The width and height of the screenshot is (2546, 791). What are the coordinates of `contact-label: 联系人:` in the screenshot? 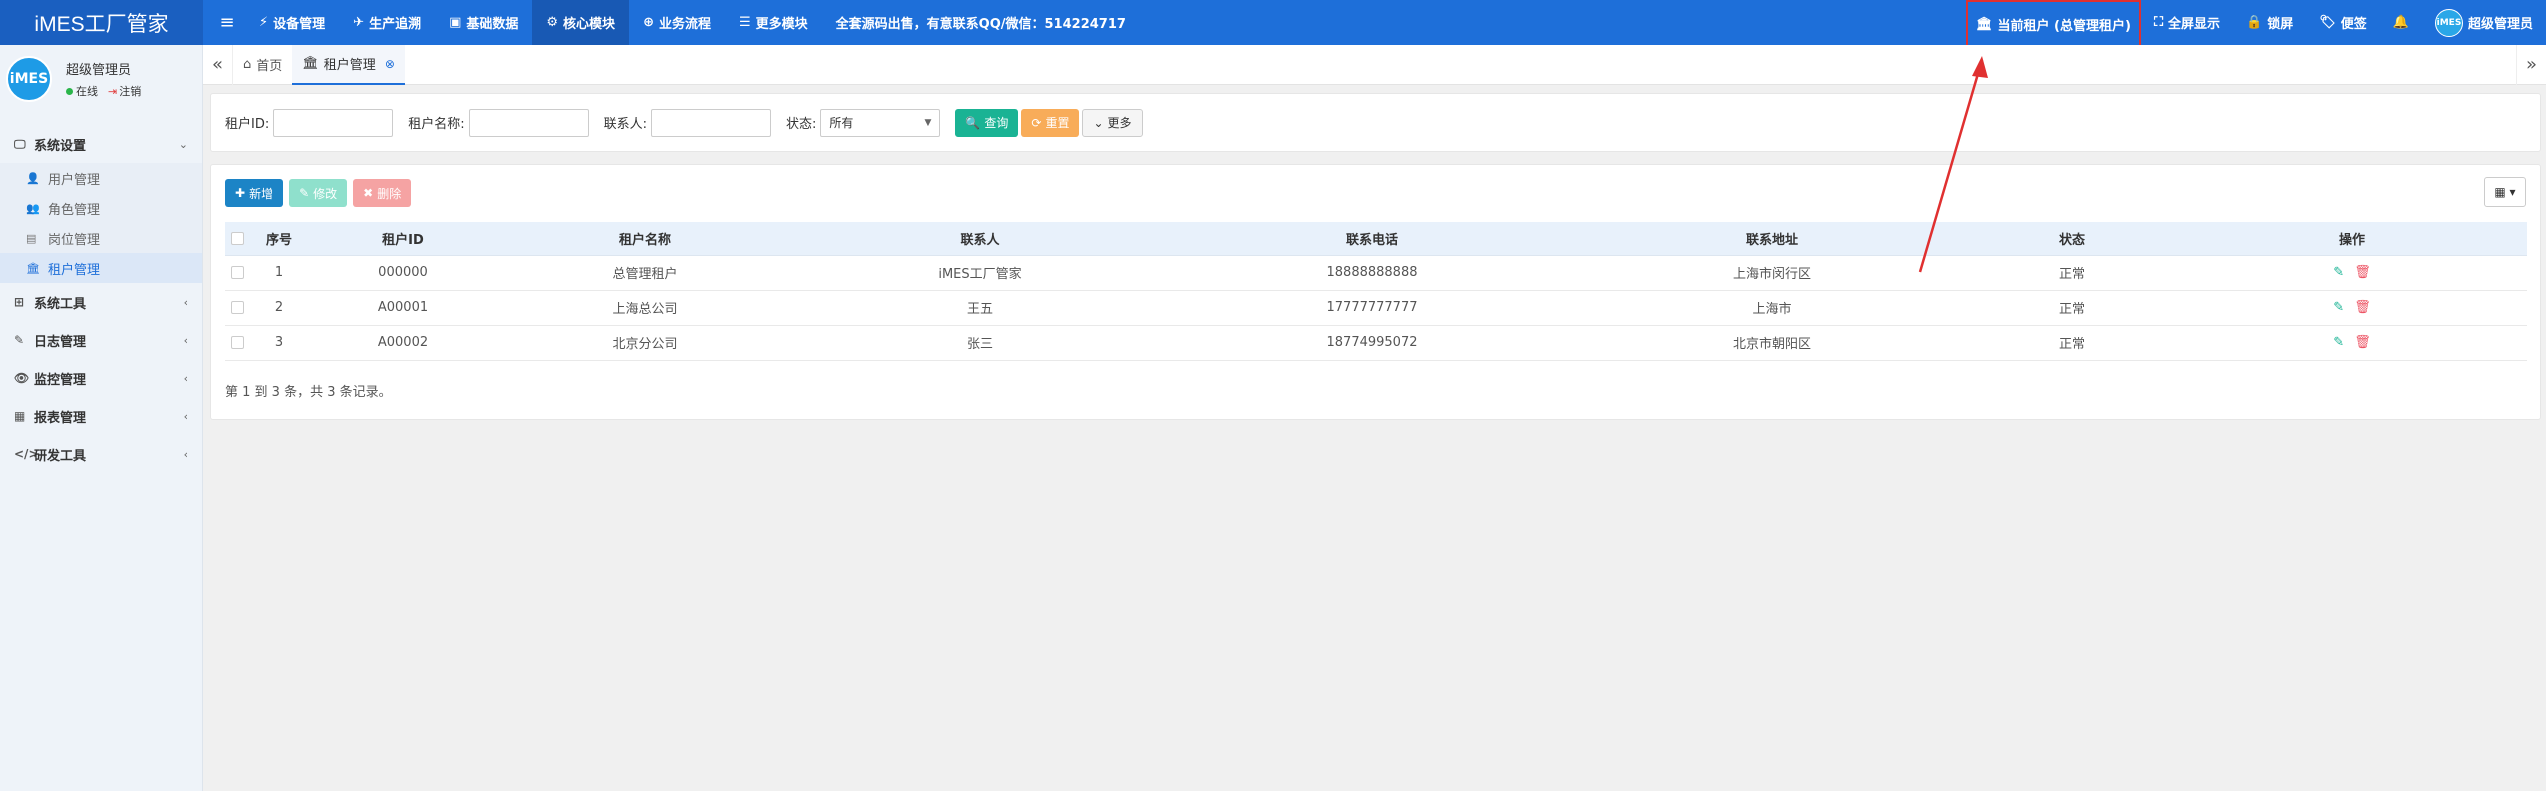 It's located at (625, 124).